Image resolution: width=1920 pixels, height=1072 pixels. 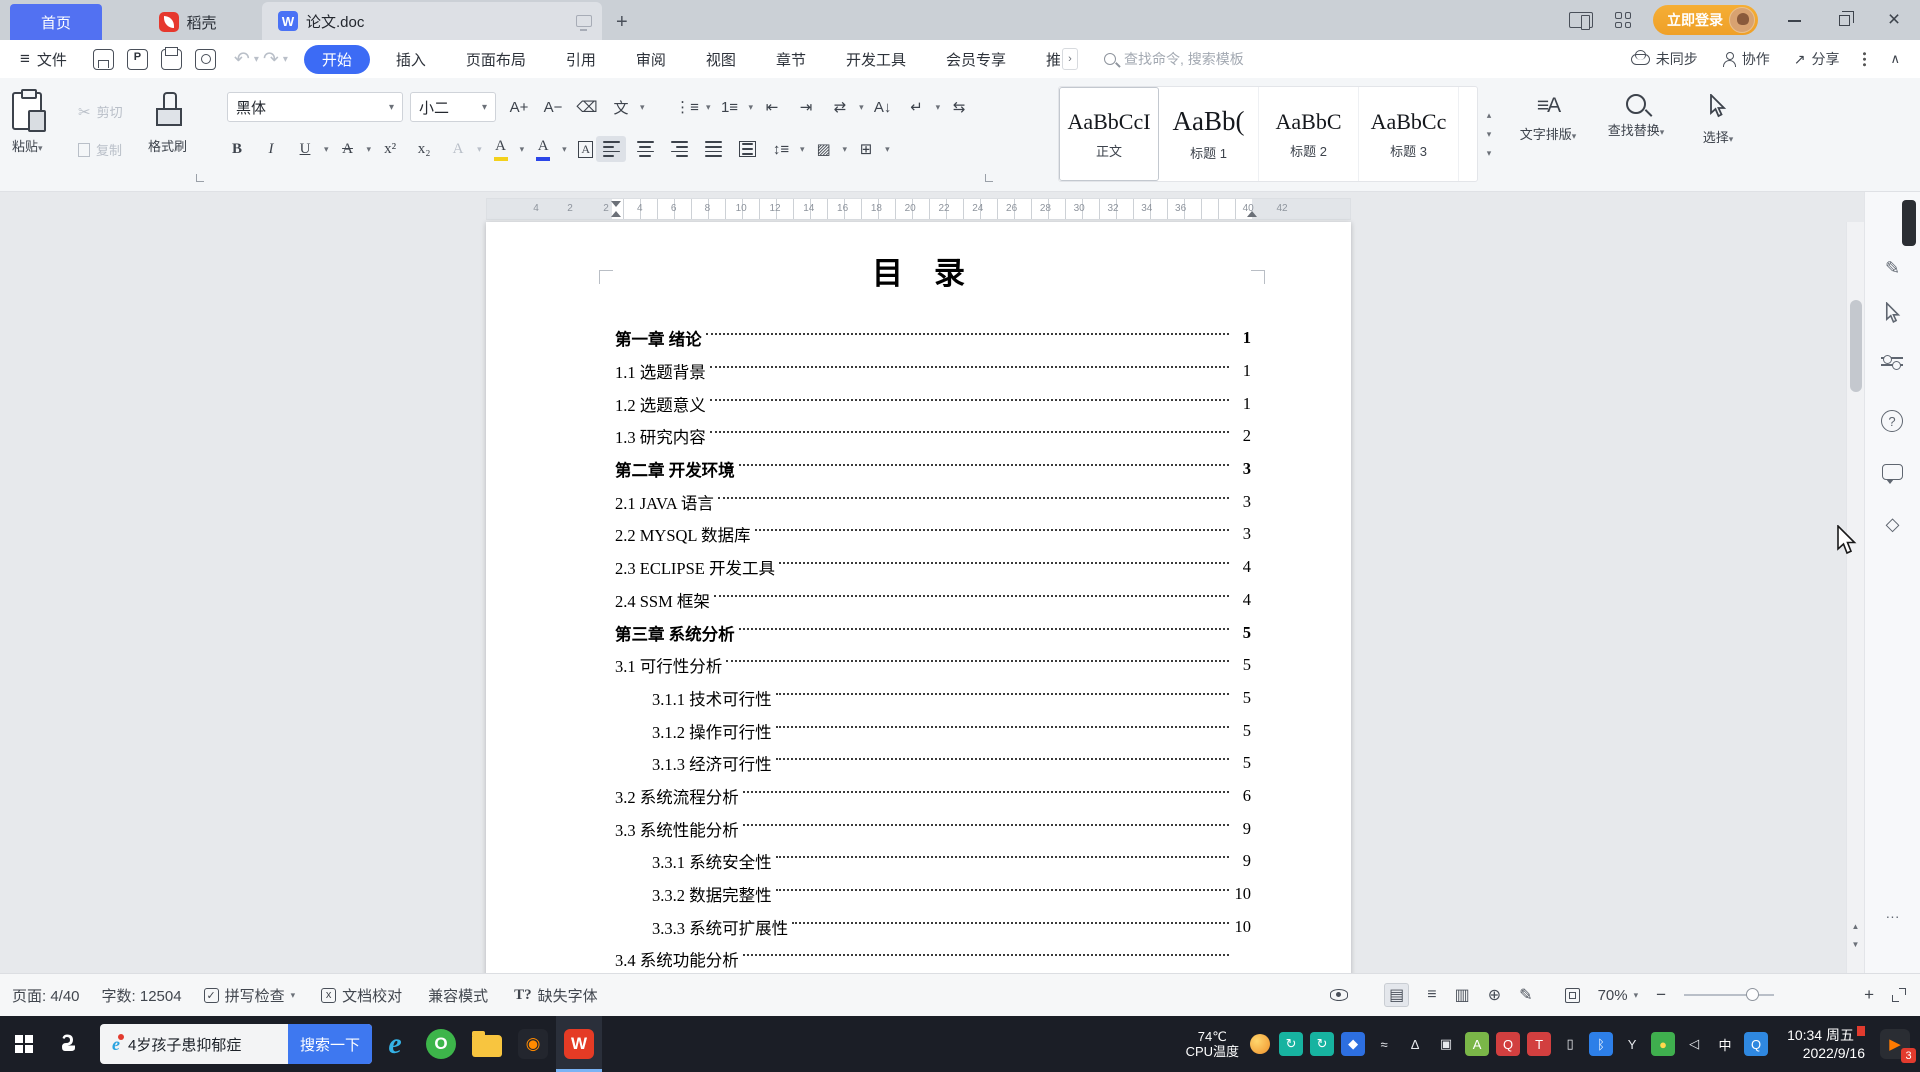 What do you see at coordinates (791, 59) in the screenshot?
I see `menu-tab-5: 章节` at bounding box center [791, 59].